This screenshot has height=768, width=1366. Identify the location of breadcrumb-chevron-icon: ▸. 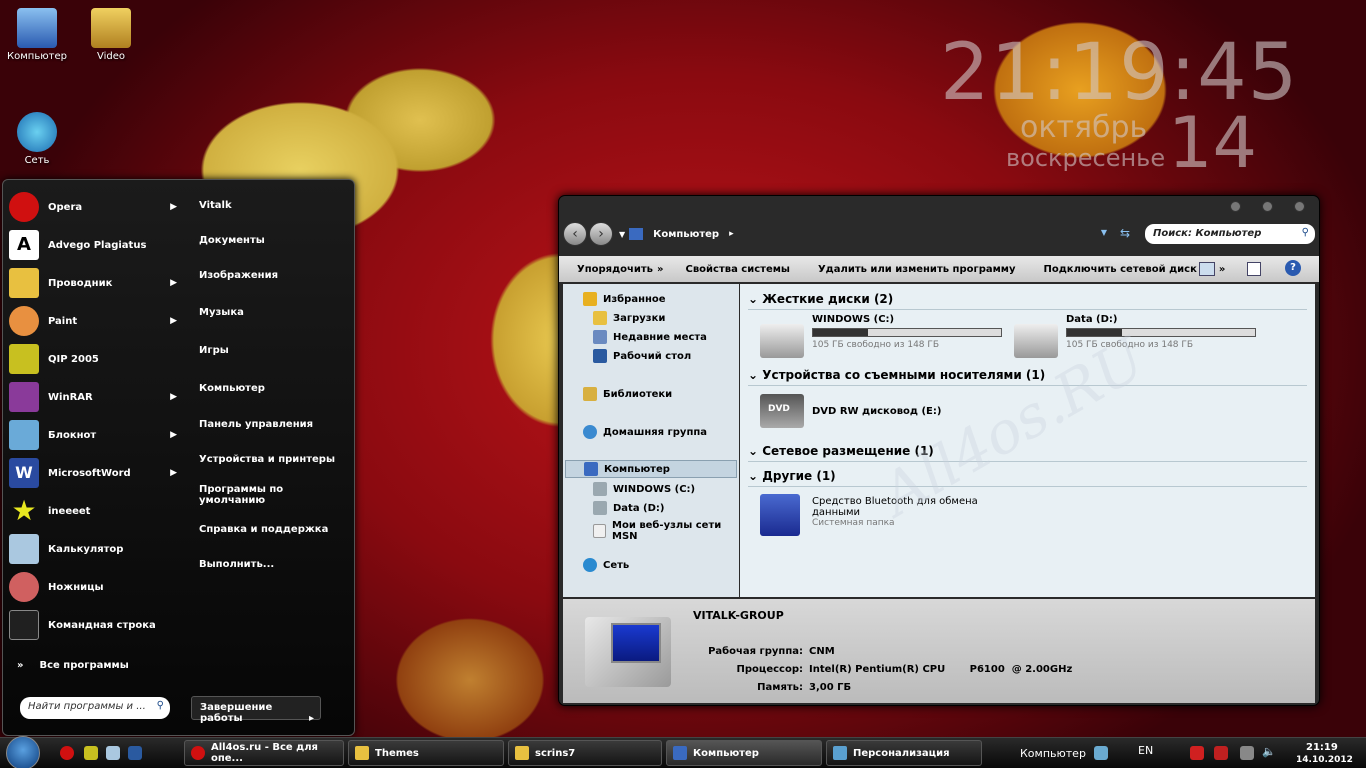
(731, 234).